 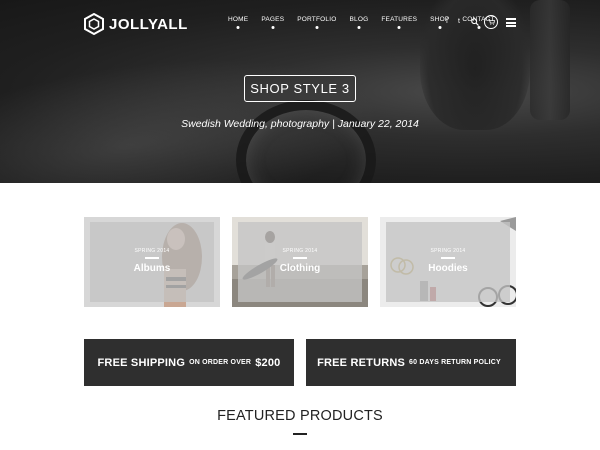 I want to click on nav-item-portfolio: PORTFOLIO, so click(x=317, y=22).